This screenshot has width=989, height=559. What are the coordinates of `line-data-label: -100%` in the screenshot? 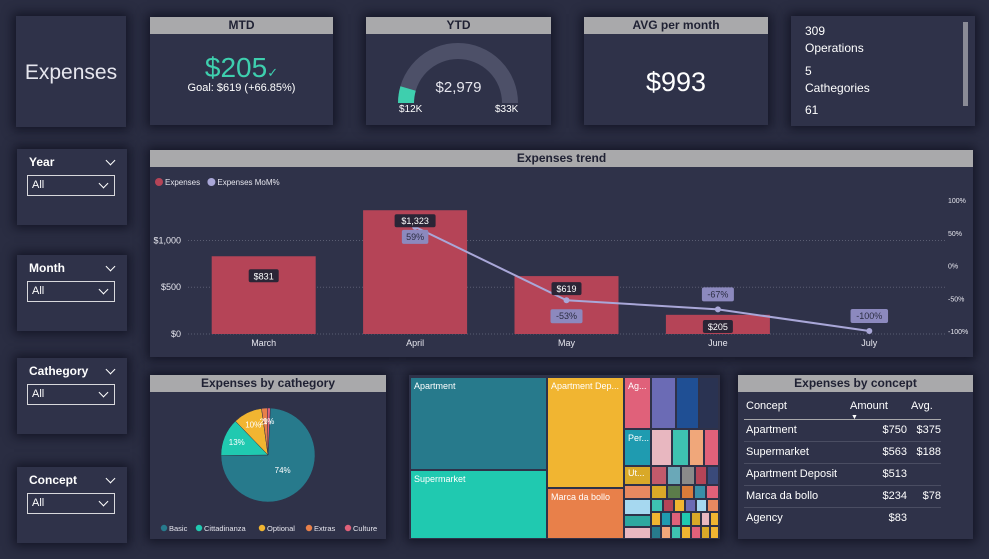 It's located at (869, 316).